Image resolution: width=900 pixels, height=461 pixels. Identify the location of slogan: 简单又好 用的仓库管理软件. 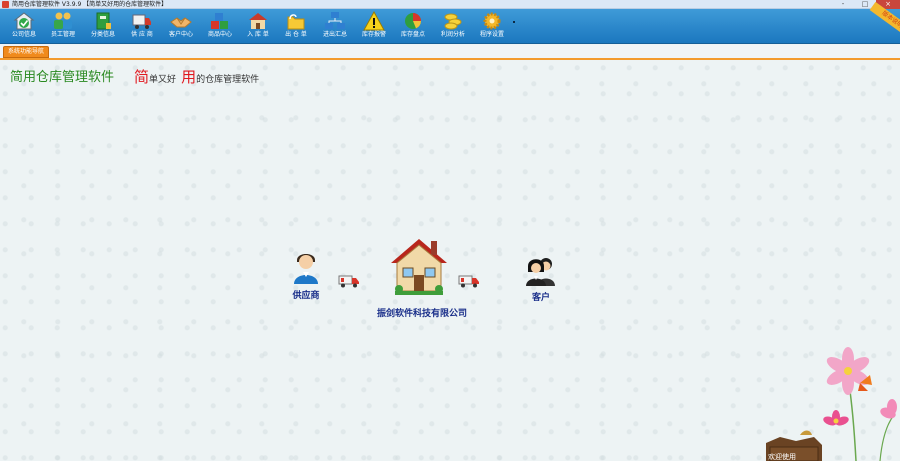
(196, 78).